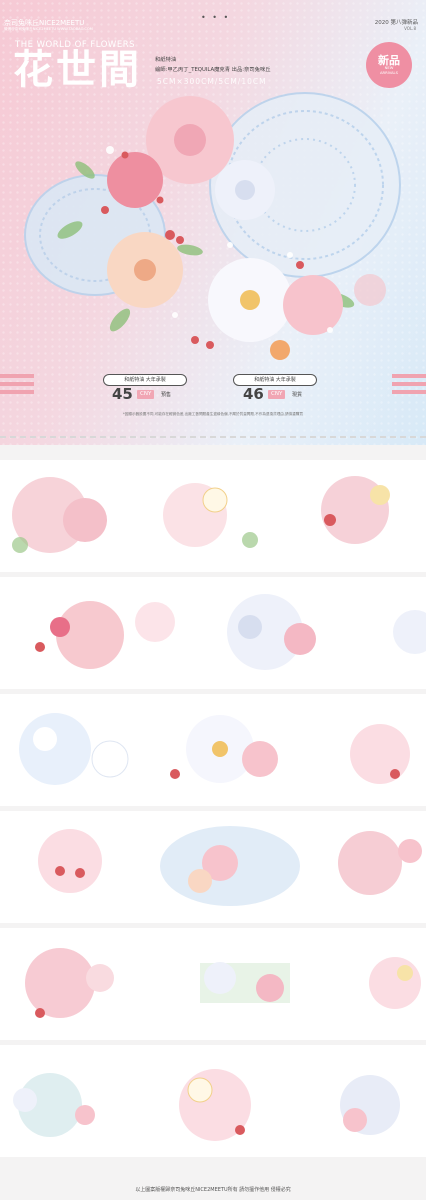 The image size is (426, 1200). I want to click on decor-stripes-right, so click(409, 386).